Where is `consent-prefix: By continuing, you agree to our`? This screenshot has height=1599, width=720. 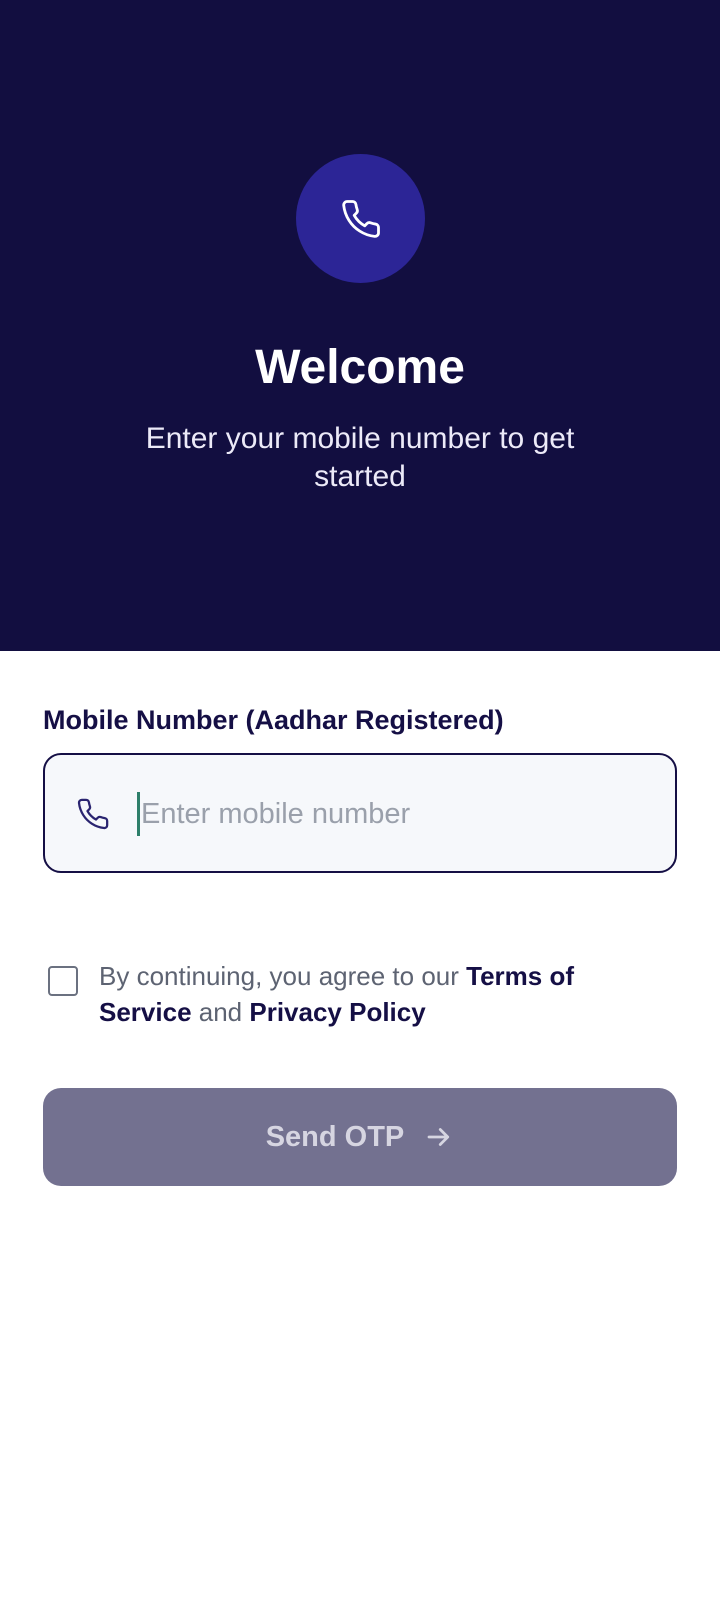 consent-prefix: By continuing, you agree to our is located at coordinates (283, 976).